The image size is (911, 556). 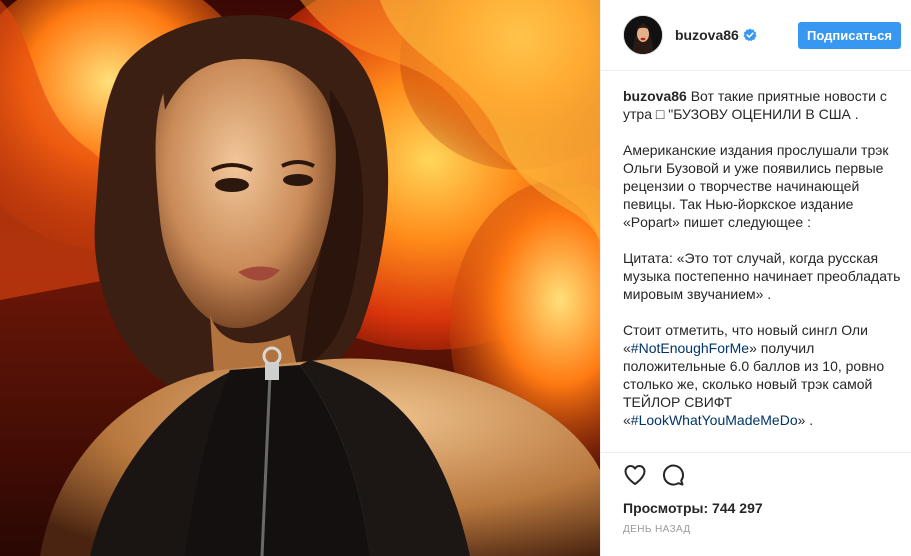 What do you see at coordinates (693, 508) in the screenshot?
I see `views-count: Просмотры: 744 297` at bounding box center [693, 508].